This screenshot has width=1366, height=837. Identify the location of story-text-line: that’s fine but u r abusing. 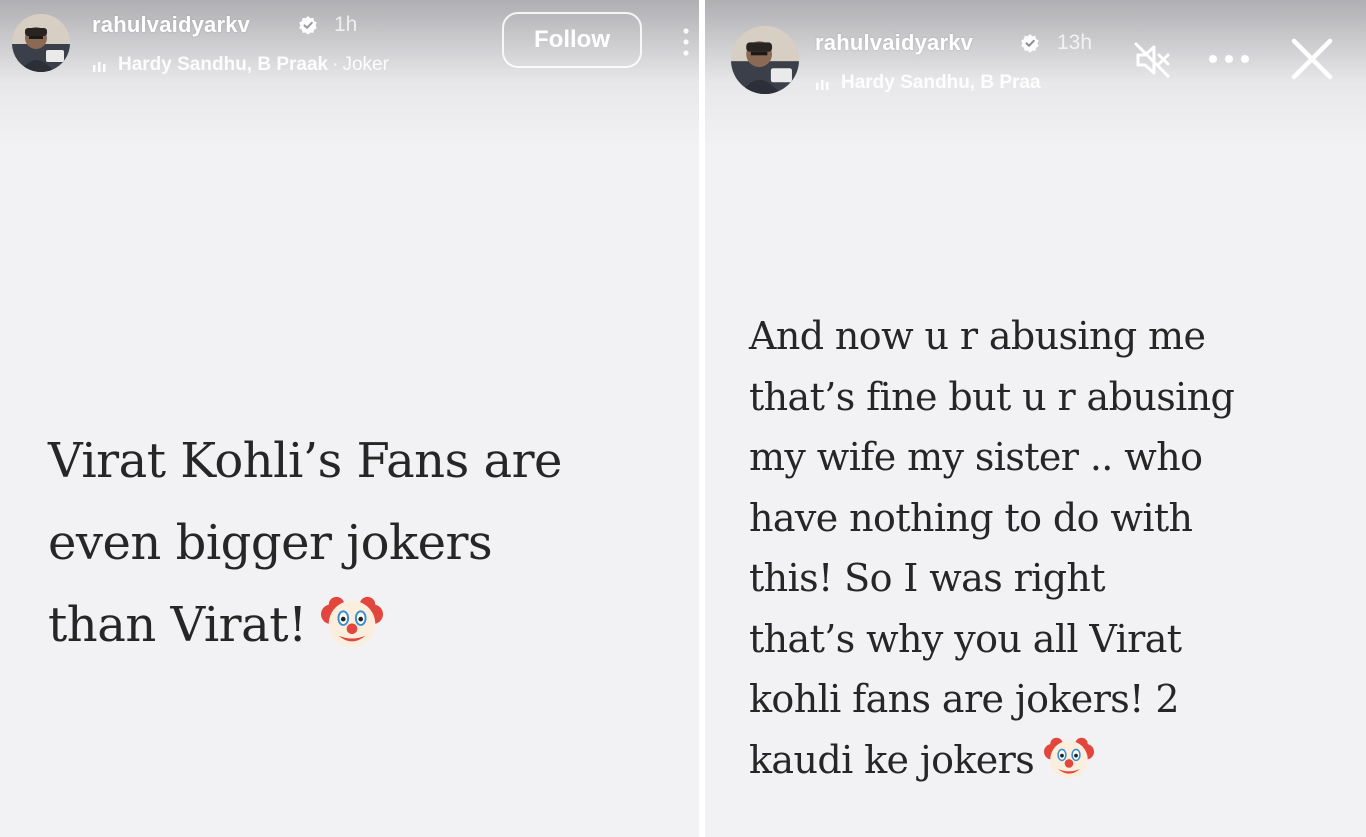
(992, 396).